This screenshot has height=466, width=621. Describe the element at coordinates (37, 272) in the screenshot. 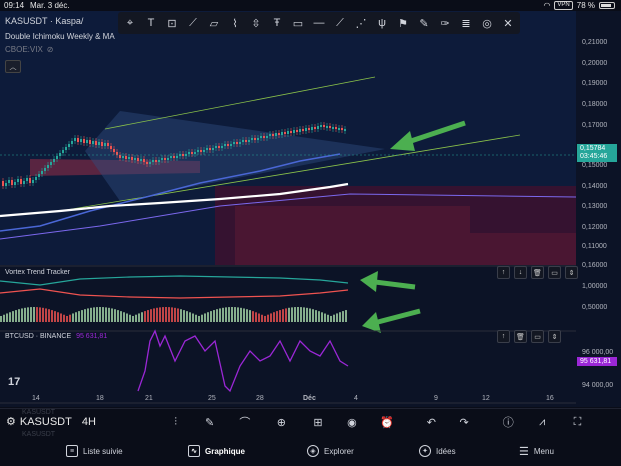

I see `vortex-pane-title: Vortex Trend Tracker` at that location.